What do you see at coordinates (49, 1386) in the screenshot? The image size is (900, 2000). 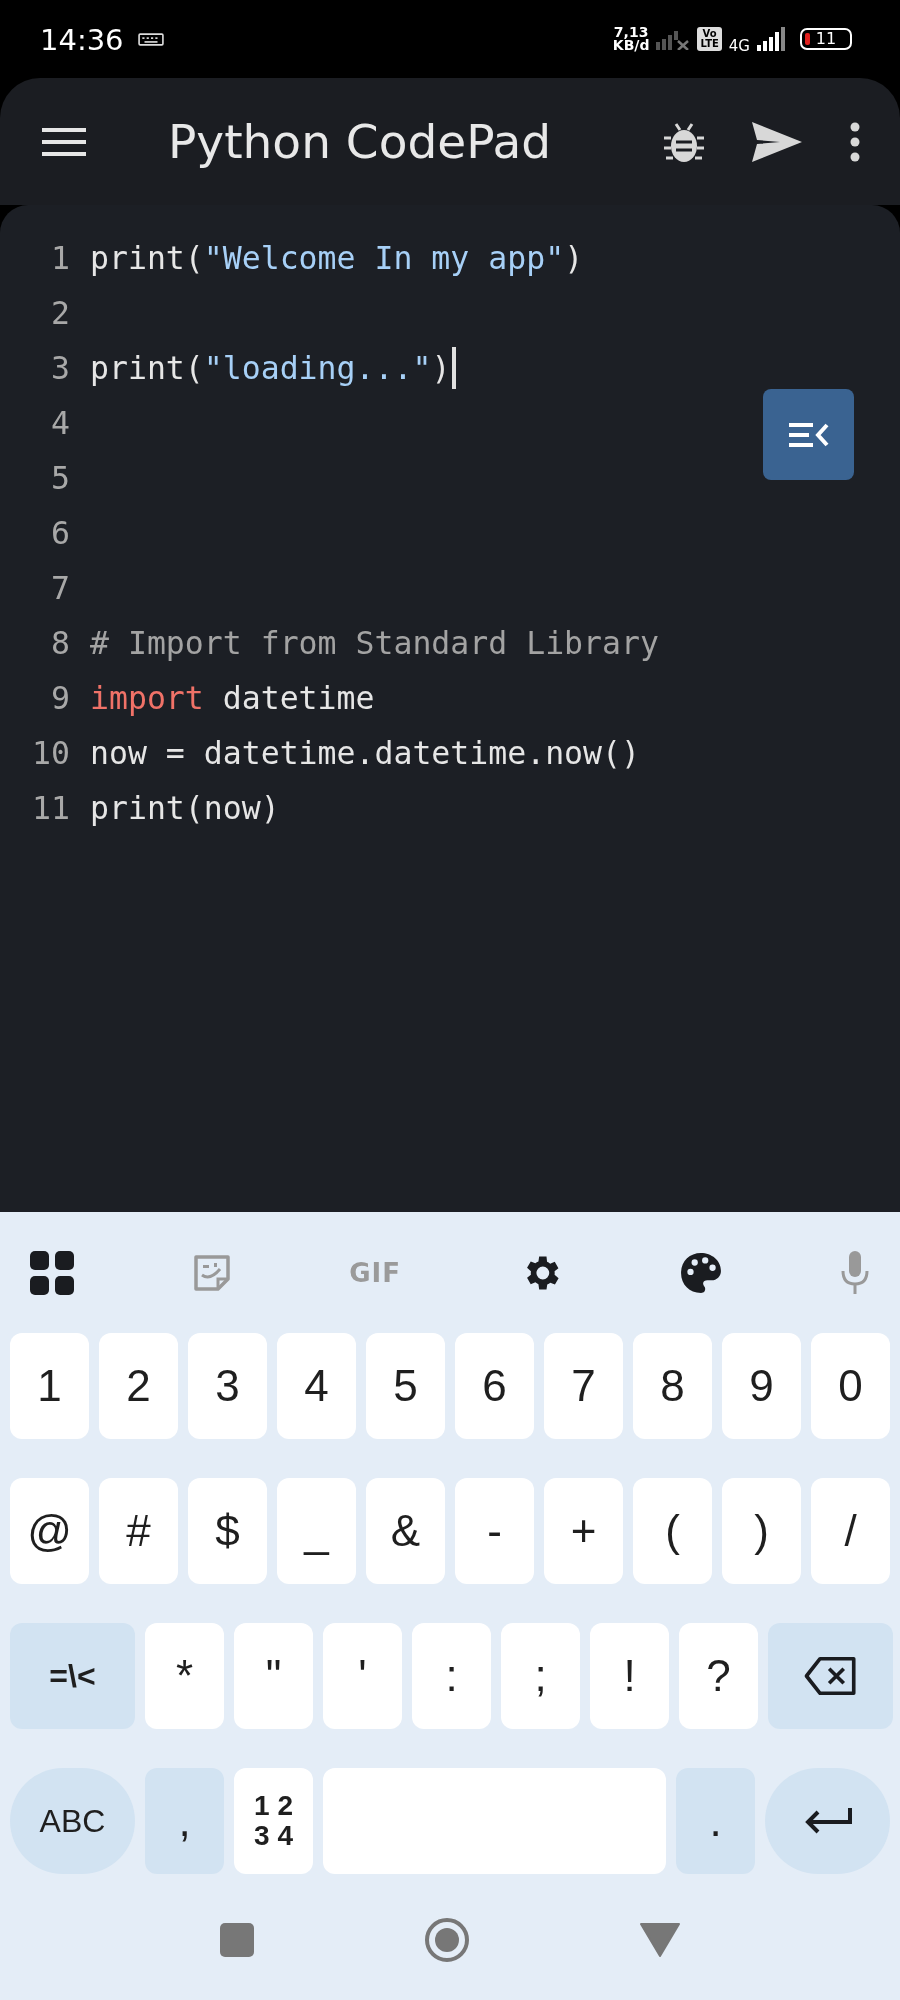 I see `keyboard-key: 1` at bounding box center [49, 1386].